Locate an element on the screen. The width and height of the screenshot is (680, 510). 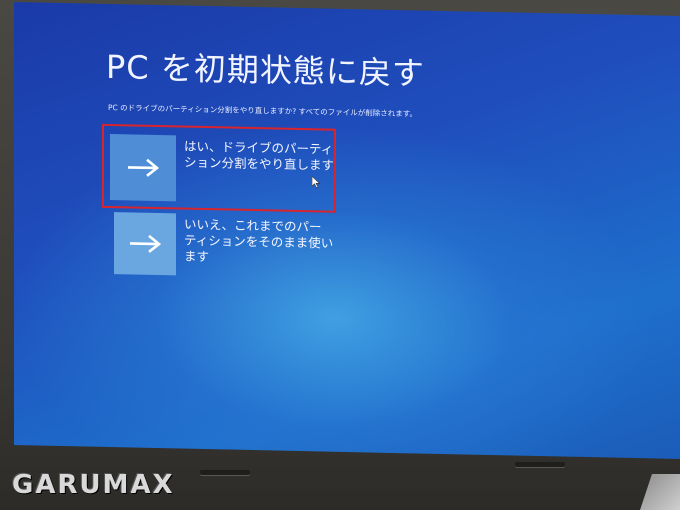
option-no-tile is located at coordinates (145, 244).